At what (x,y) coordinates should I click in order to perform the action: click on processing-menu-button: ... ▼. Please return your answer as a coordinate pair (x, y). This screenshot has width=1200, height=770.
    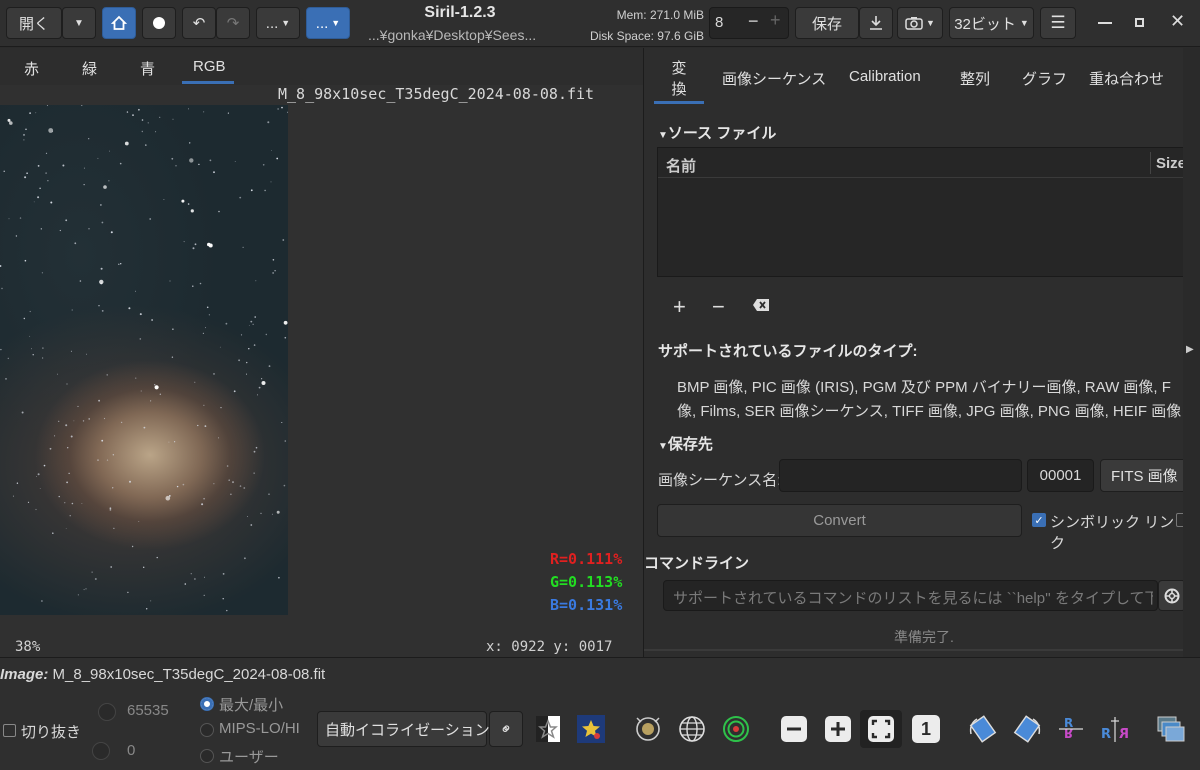
    Looking at the image, I should click on (328, 23).